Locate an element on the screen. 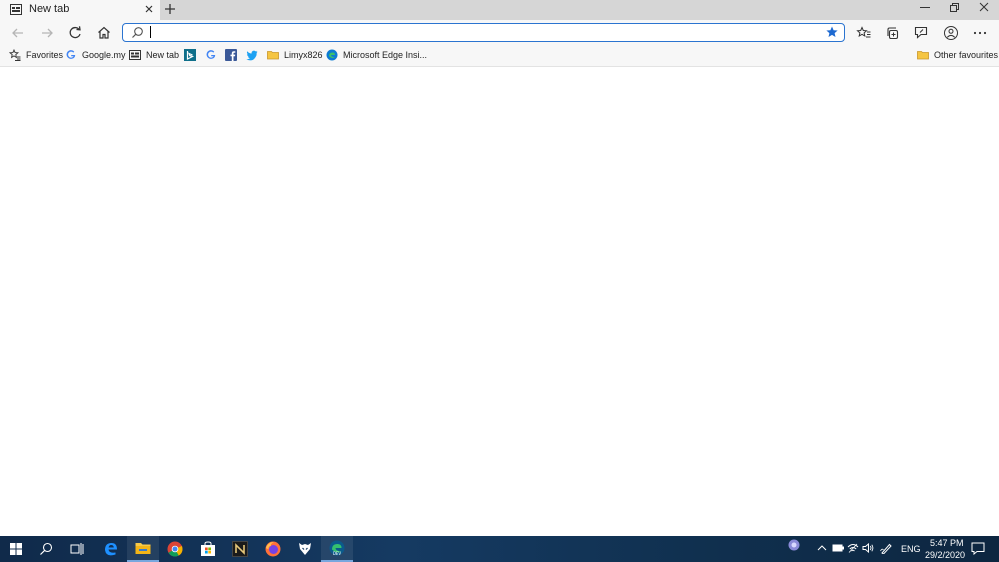 This screenshot has height=562, width=999. chrome-icon is located at coordinates (175, 549).